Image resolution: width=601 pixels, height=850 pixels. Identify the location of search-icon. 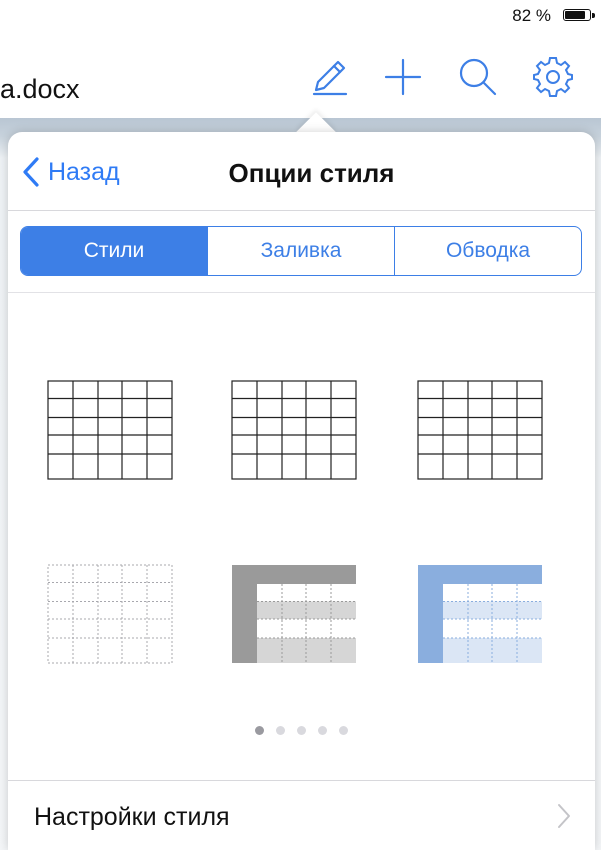
(478, 77).